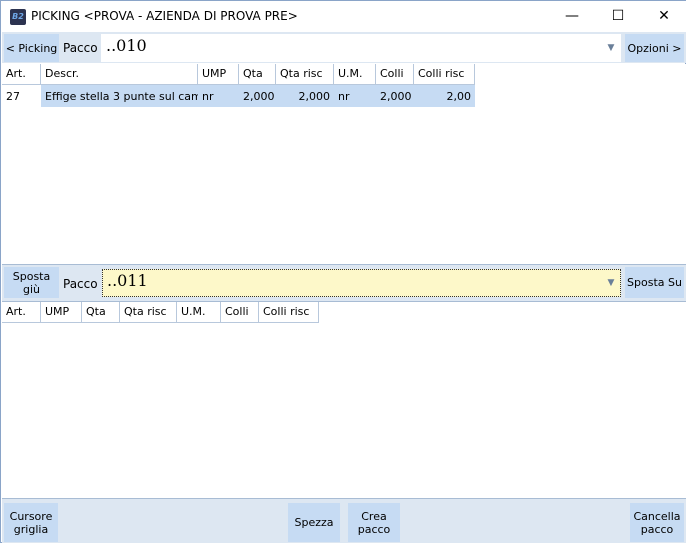 The width and height of the screenshot is (686, 543). I want to click on back-picking-button: < Picking, so click(31, 48).